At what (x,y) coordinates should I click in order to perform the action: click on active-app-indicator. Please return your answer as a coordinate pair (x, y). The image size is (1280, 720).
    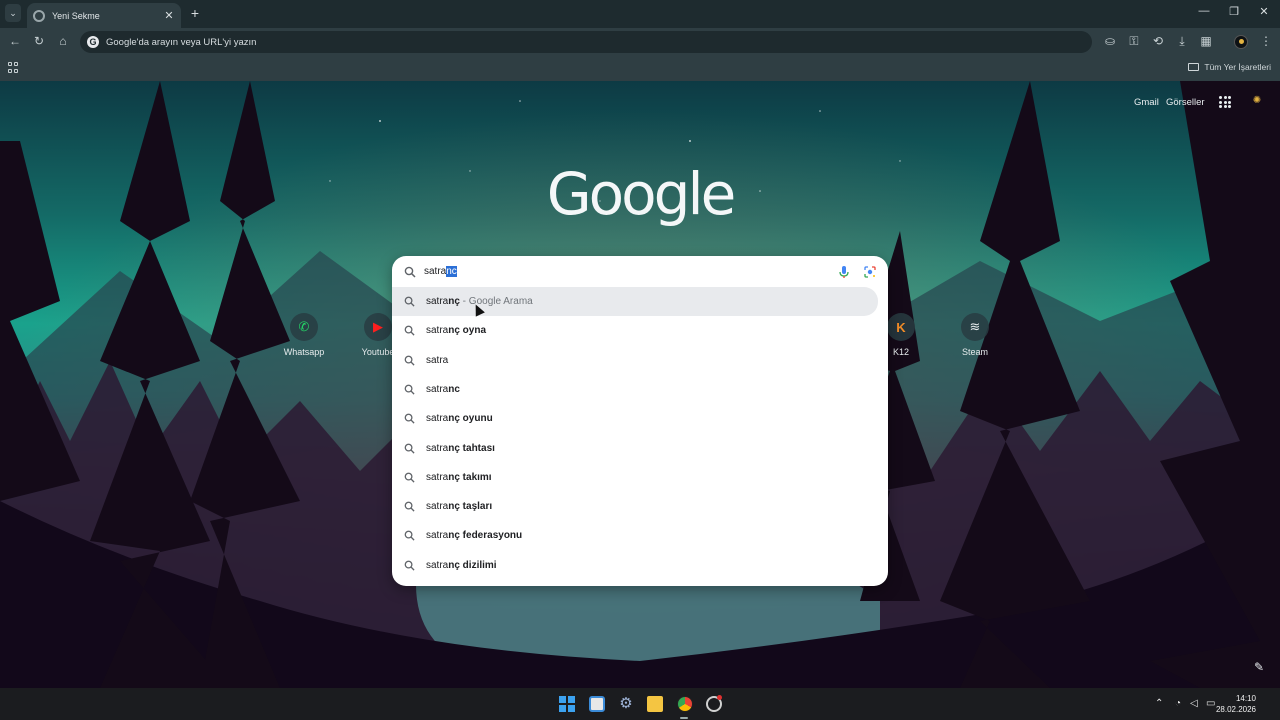
    Looking at the image, I should click on (684, 718).